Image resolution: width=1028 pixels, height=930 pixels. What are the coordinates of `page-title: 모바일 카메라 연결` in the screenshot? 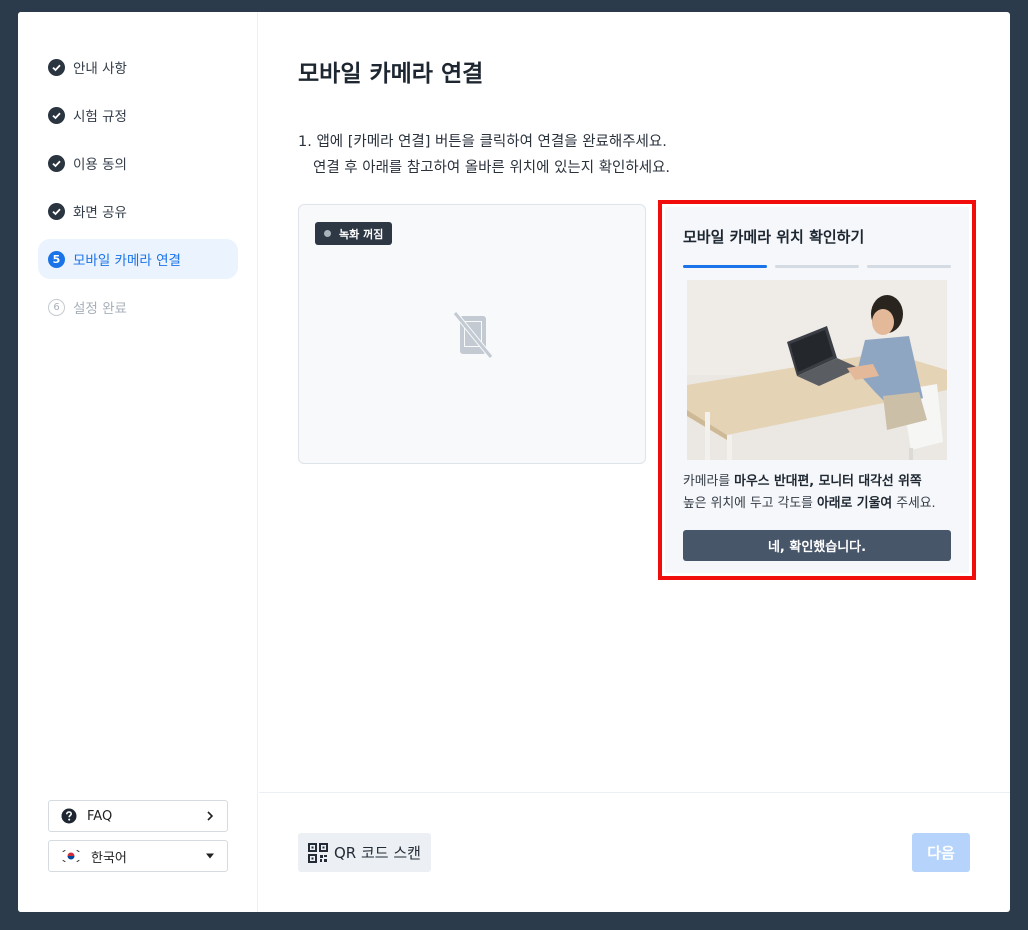 It's located at (391, 74).